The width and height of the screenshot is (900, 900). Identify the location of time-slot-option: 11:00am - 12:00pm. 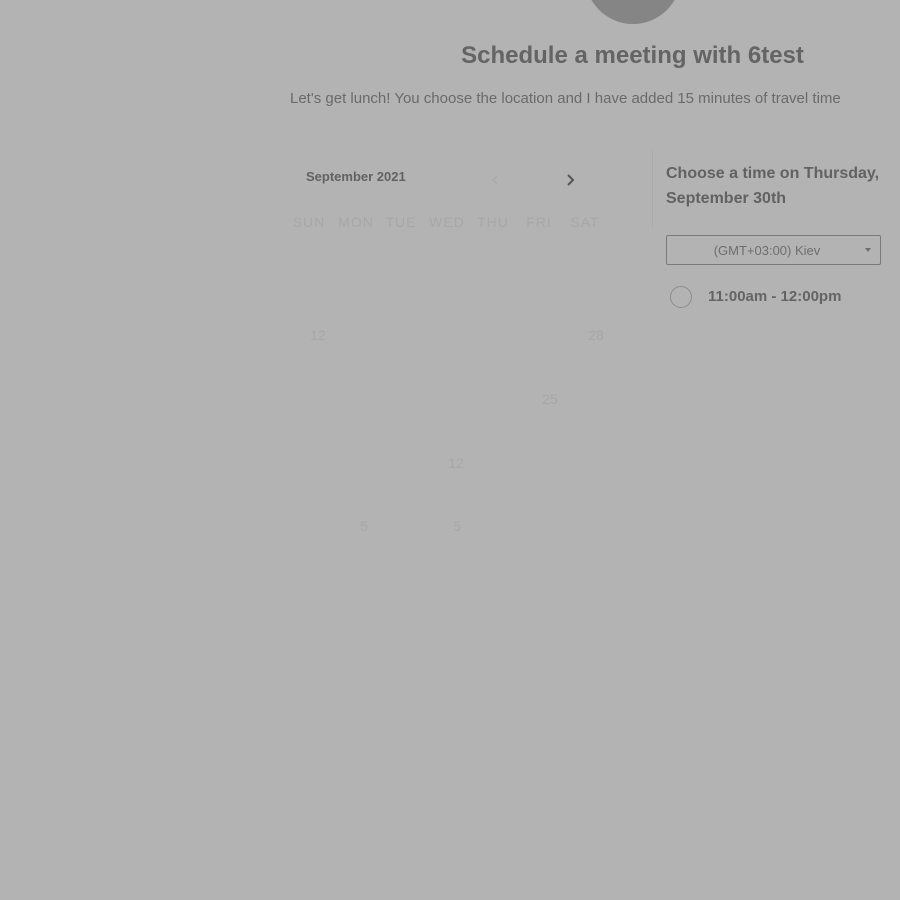
(780, 298).